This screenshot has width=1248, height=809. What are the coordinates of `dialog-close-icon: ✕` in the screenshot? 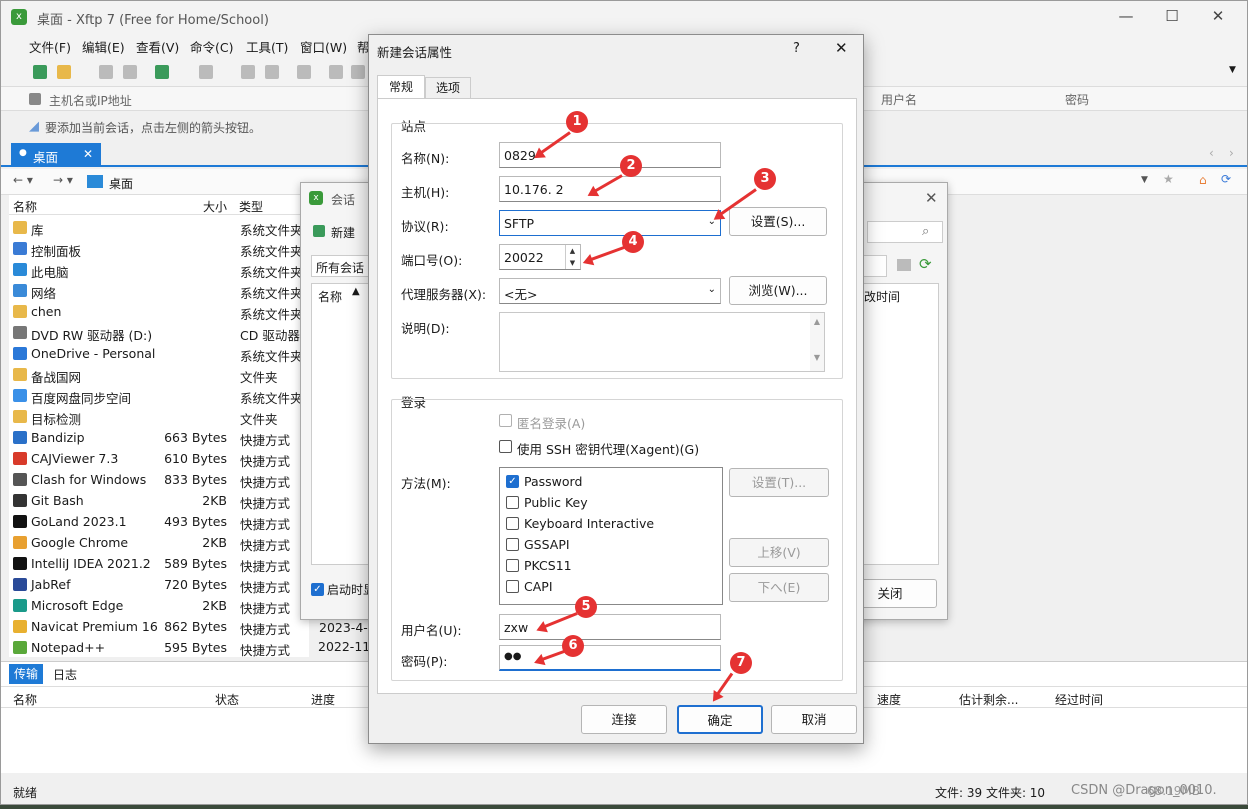 It's located at (841, 48).